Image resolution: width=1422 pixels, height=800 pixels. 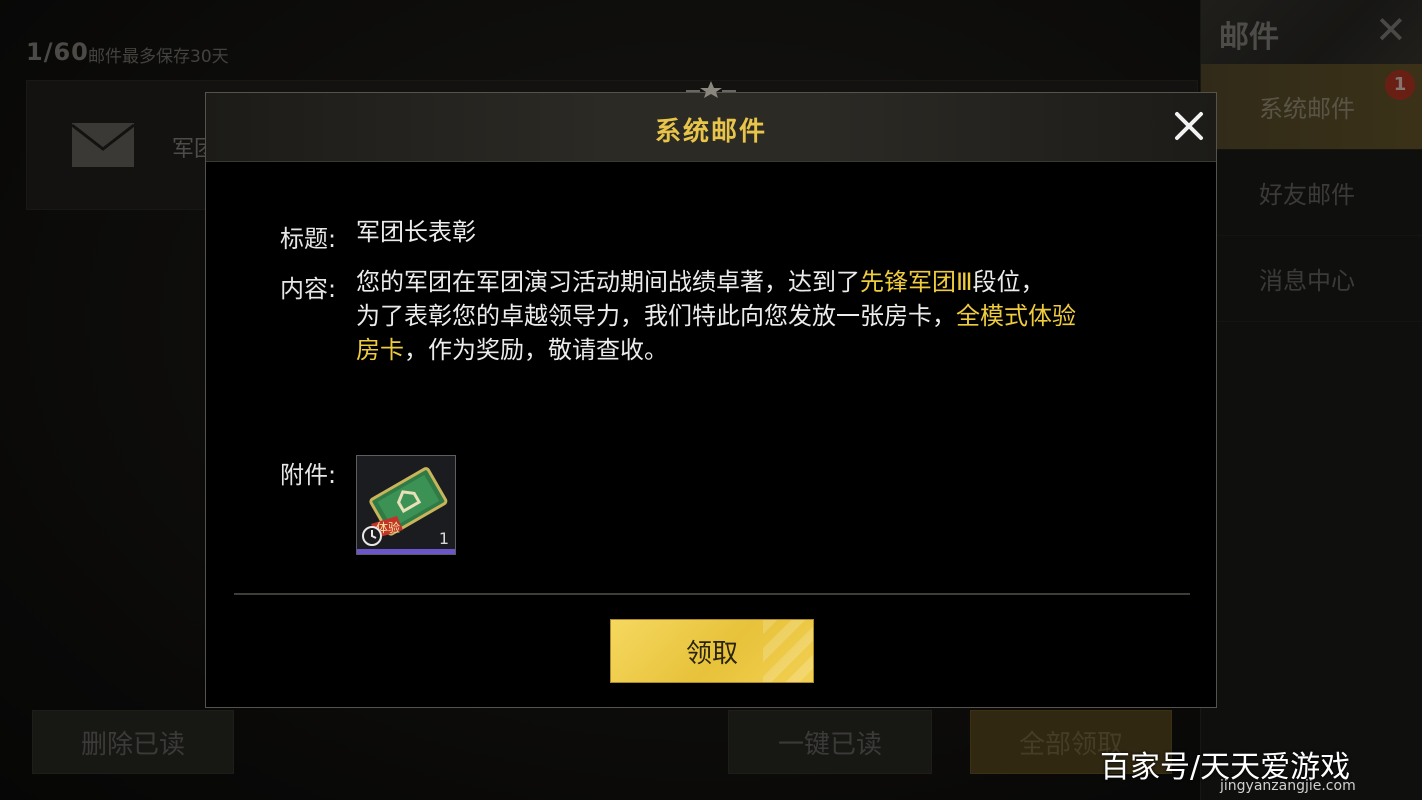 What do you see at coordinates (308, 289) in the screenshot?
I see `content-label: 内容:` at bounding box center [308, 289].